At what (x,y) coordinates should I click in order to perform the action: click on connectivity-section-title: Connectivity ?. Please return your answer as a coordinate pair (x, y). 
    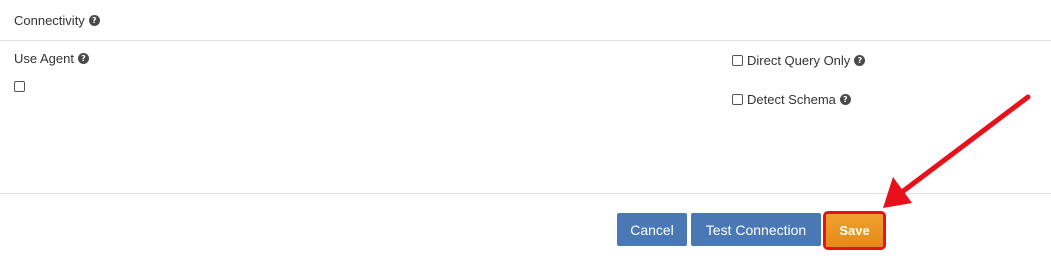
    Looking at the image, I should click on (57, 20).